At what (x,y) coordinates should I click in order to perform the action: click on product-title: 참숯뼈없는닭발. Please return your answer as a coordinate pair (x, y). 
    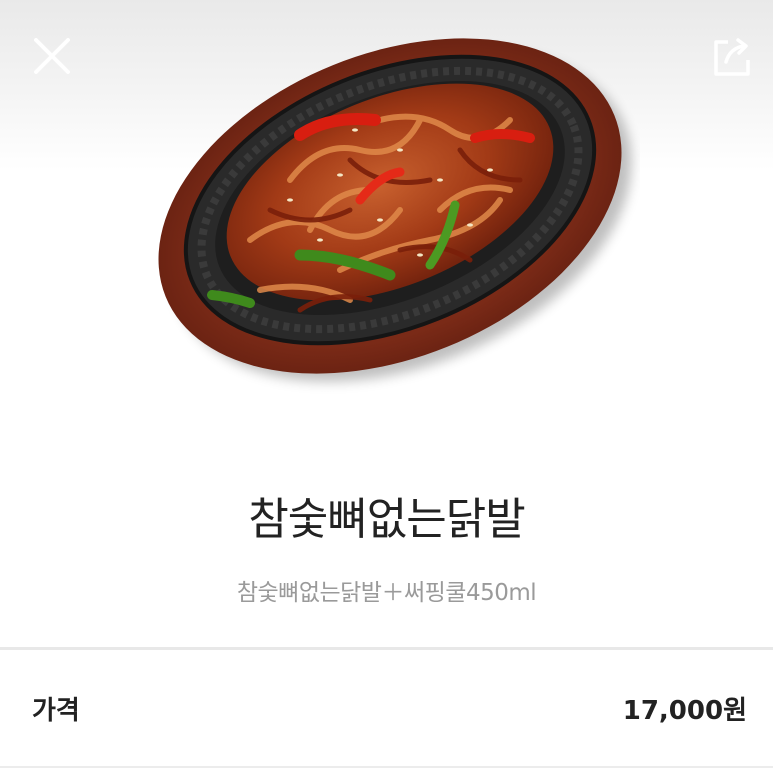
    Looking at the image, I should click on (386, 519).